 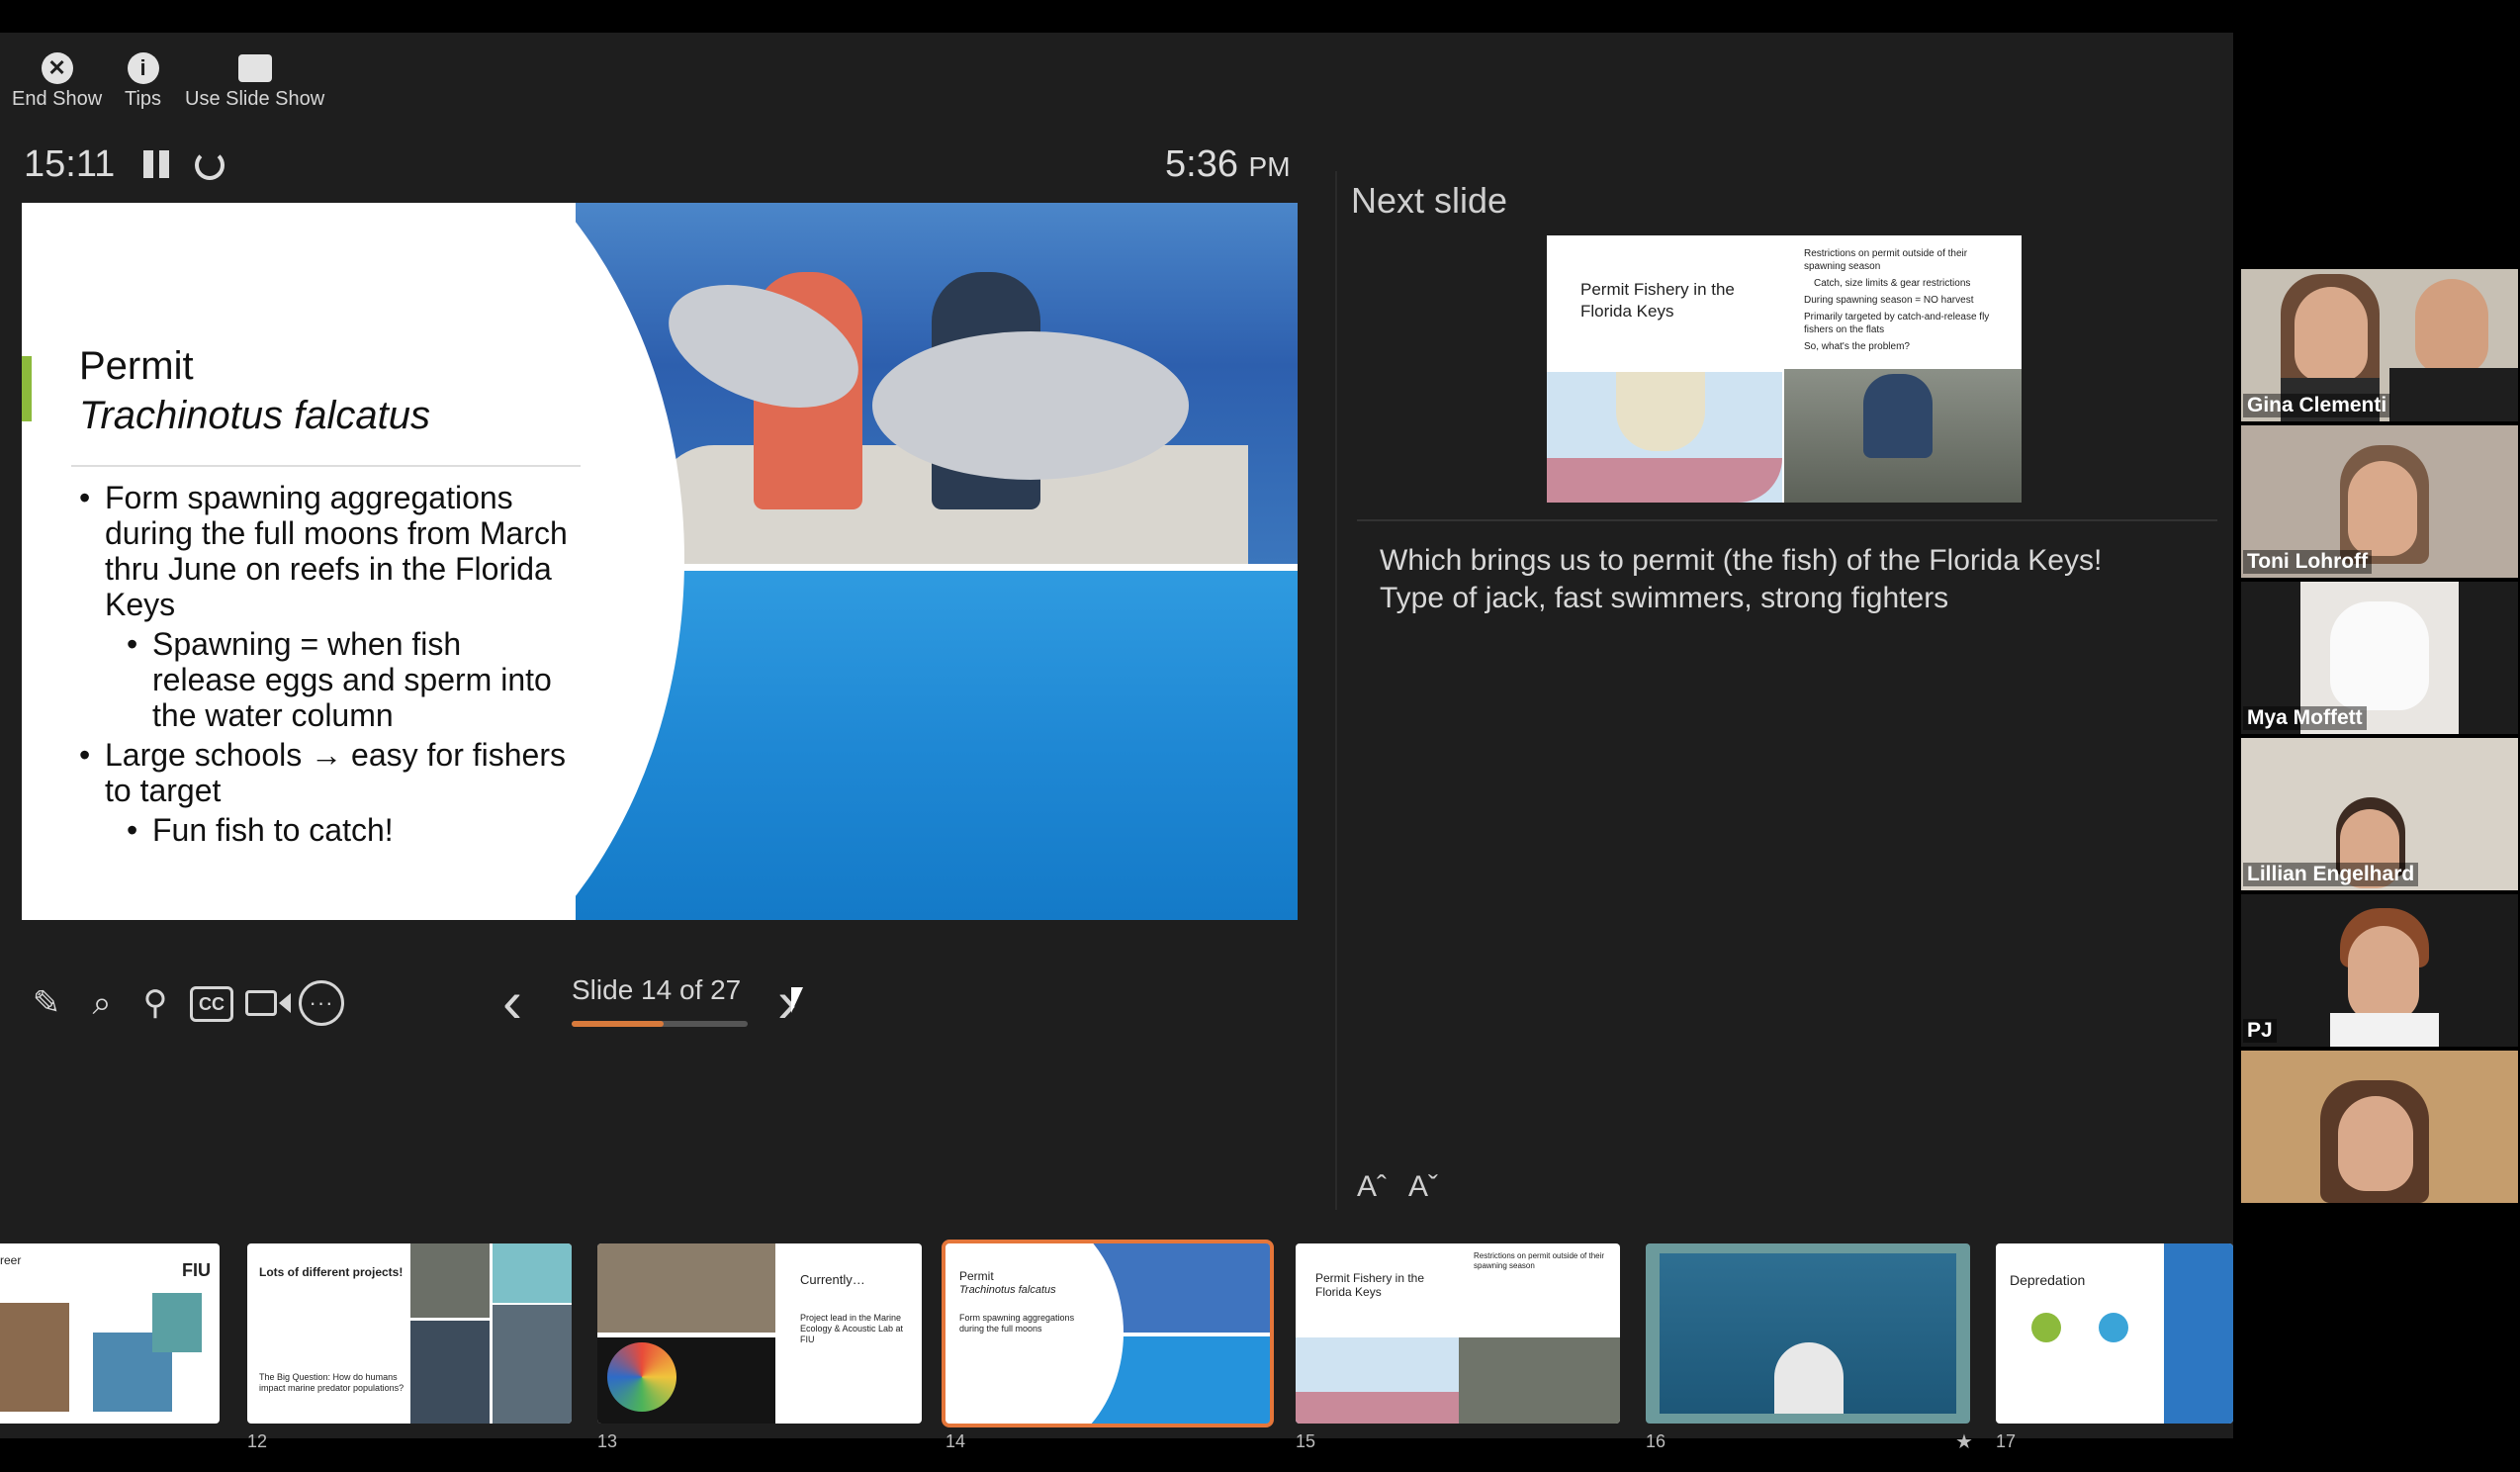 I want to click on subtitles-icon: CC, so click(x=211, y=1004).